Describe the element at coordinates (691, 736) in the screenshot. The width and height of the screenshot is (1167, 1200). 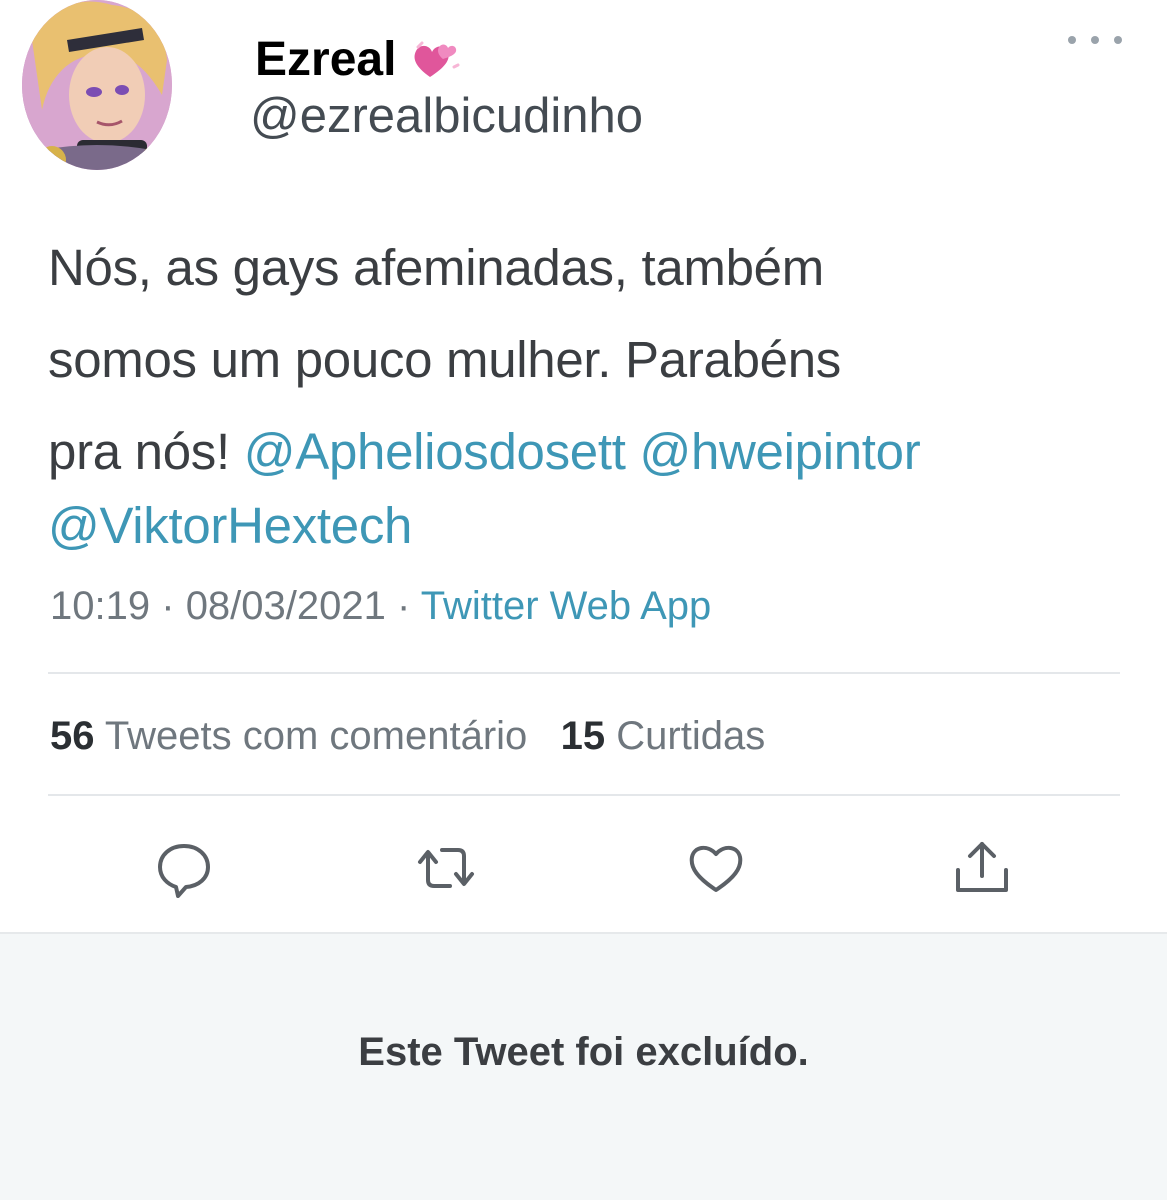
I see `like-label: Curtidas` at that location.